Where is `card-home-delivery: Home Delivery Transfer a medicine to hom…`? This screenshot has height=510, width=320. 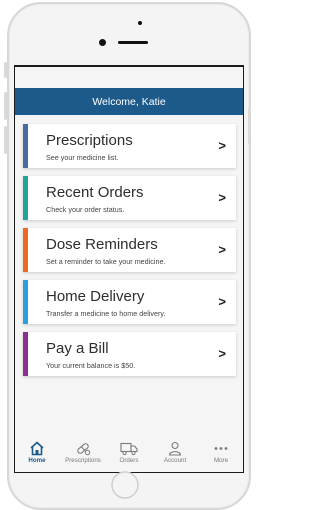 card-home-delivery: Home Delivery Transfer a medicine to hom… is located at coordinates (129, 302).